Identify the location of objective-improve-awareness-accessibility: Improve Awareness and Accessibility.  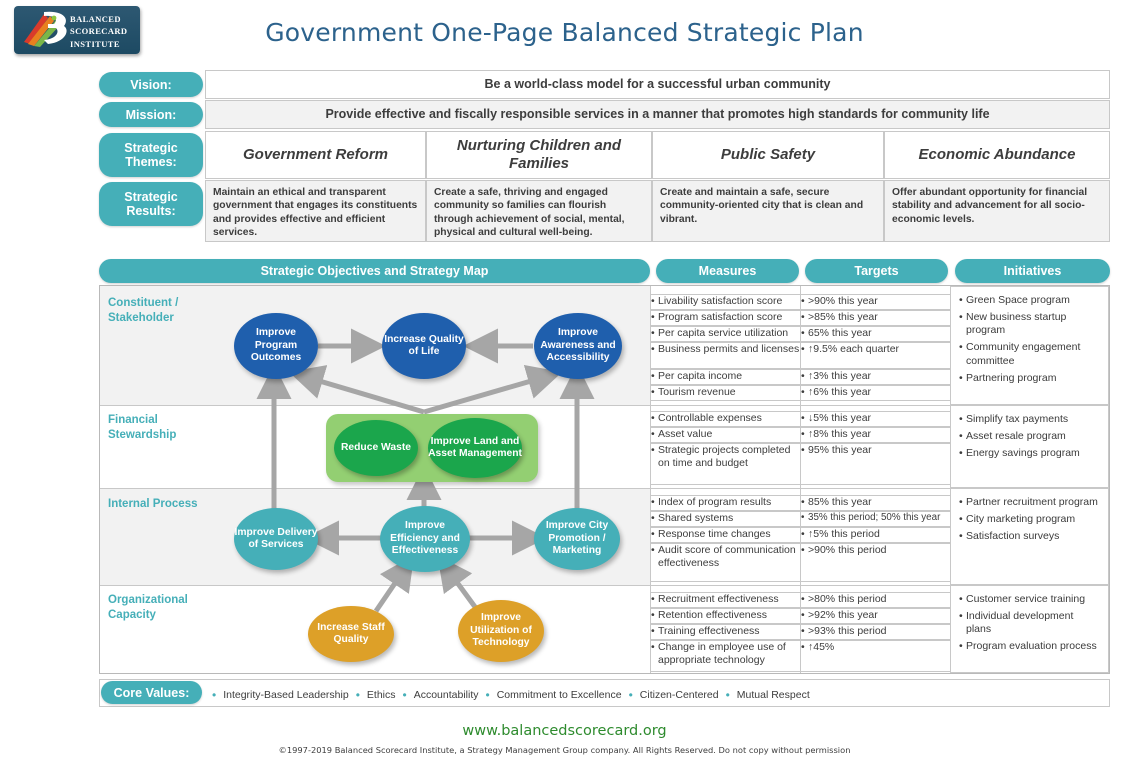
(578, 346).